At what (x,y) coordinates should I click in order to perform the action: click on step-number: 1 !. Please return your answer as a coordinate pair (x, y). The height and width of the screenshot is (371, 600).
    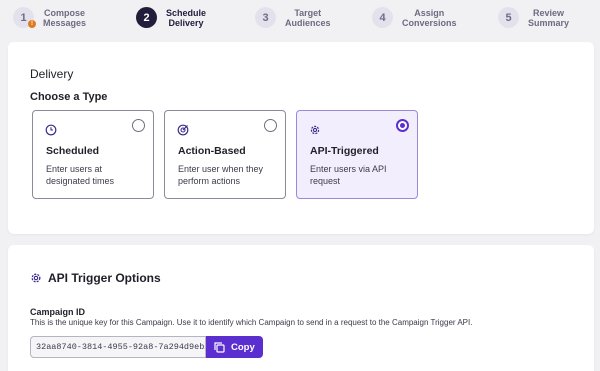
    Looking at the image, I should click on (24, 17).